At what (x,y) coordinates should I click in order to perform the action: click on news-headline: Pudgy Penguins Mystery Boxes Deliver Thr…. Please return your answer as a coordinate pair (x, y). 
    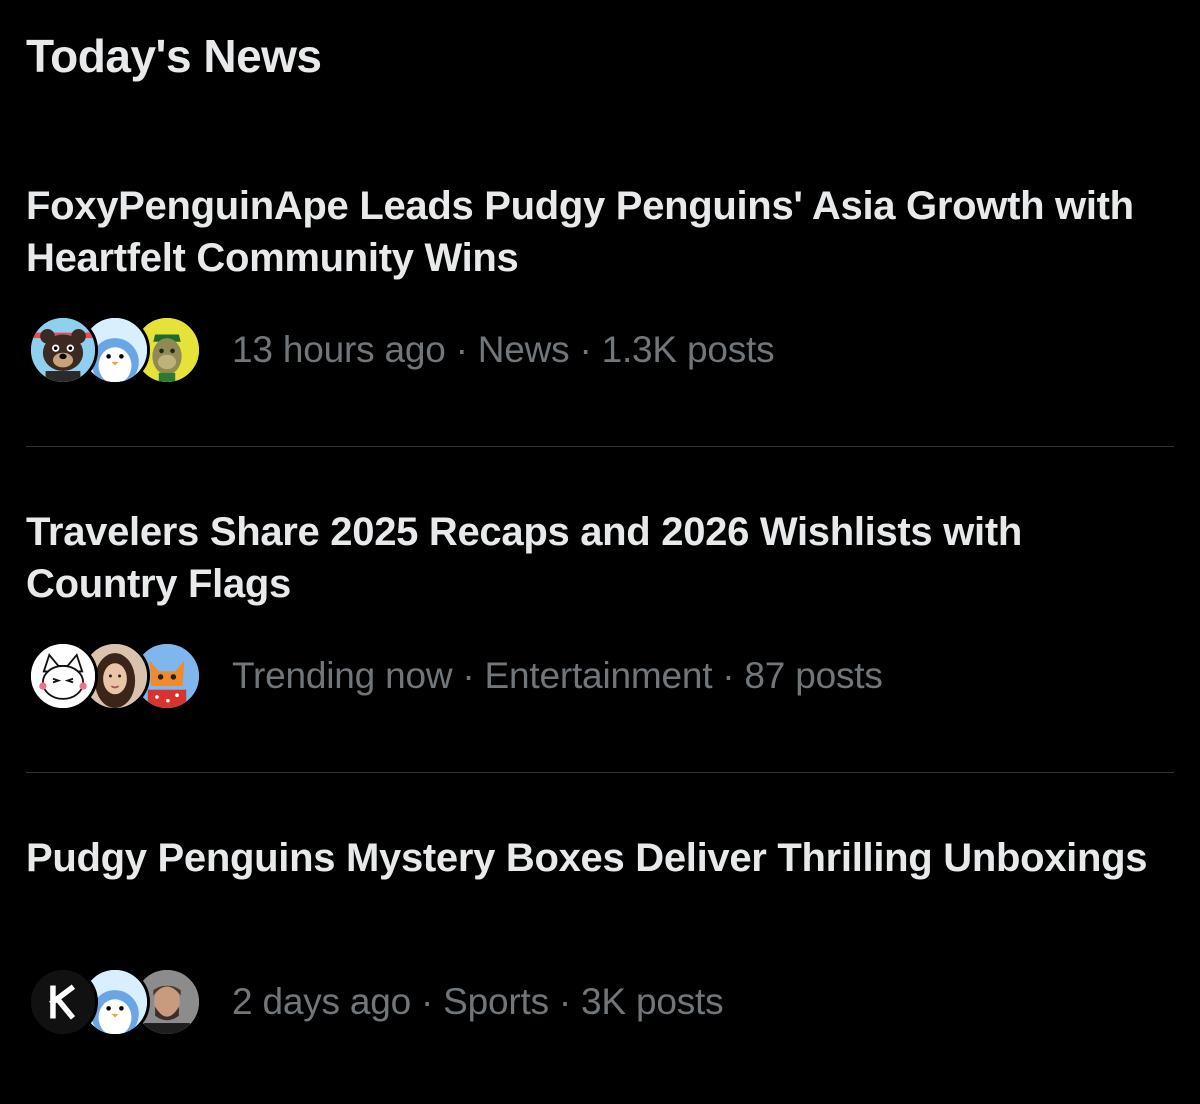
    Looking at the image, I should click on (601, 858).